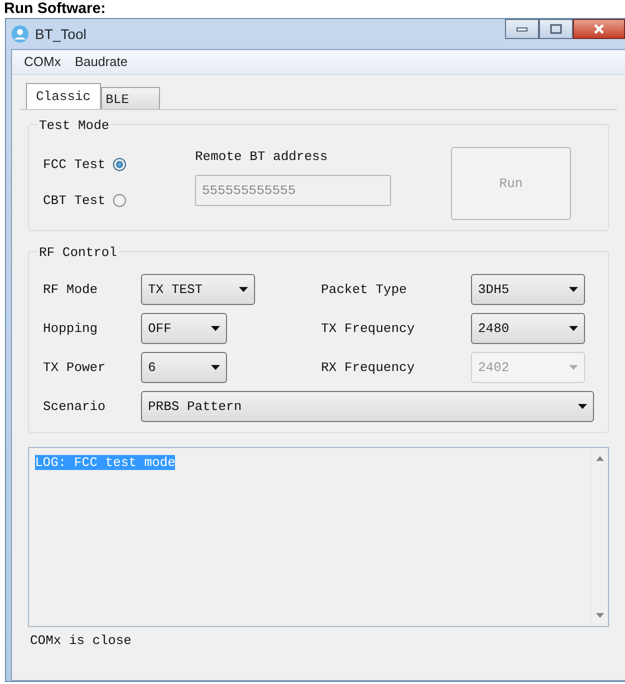 The image size is (625, 684). Describe the element at coordinates (63, 96) in the screenshot. I see `tab: Classic` at that location.